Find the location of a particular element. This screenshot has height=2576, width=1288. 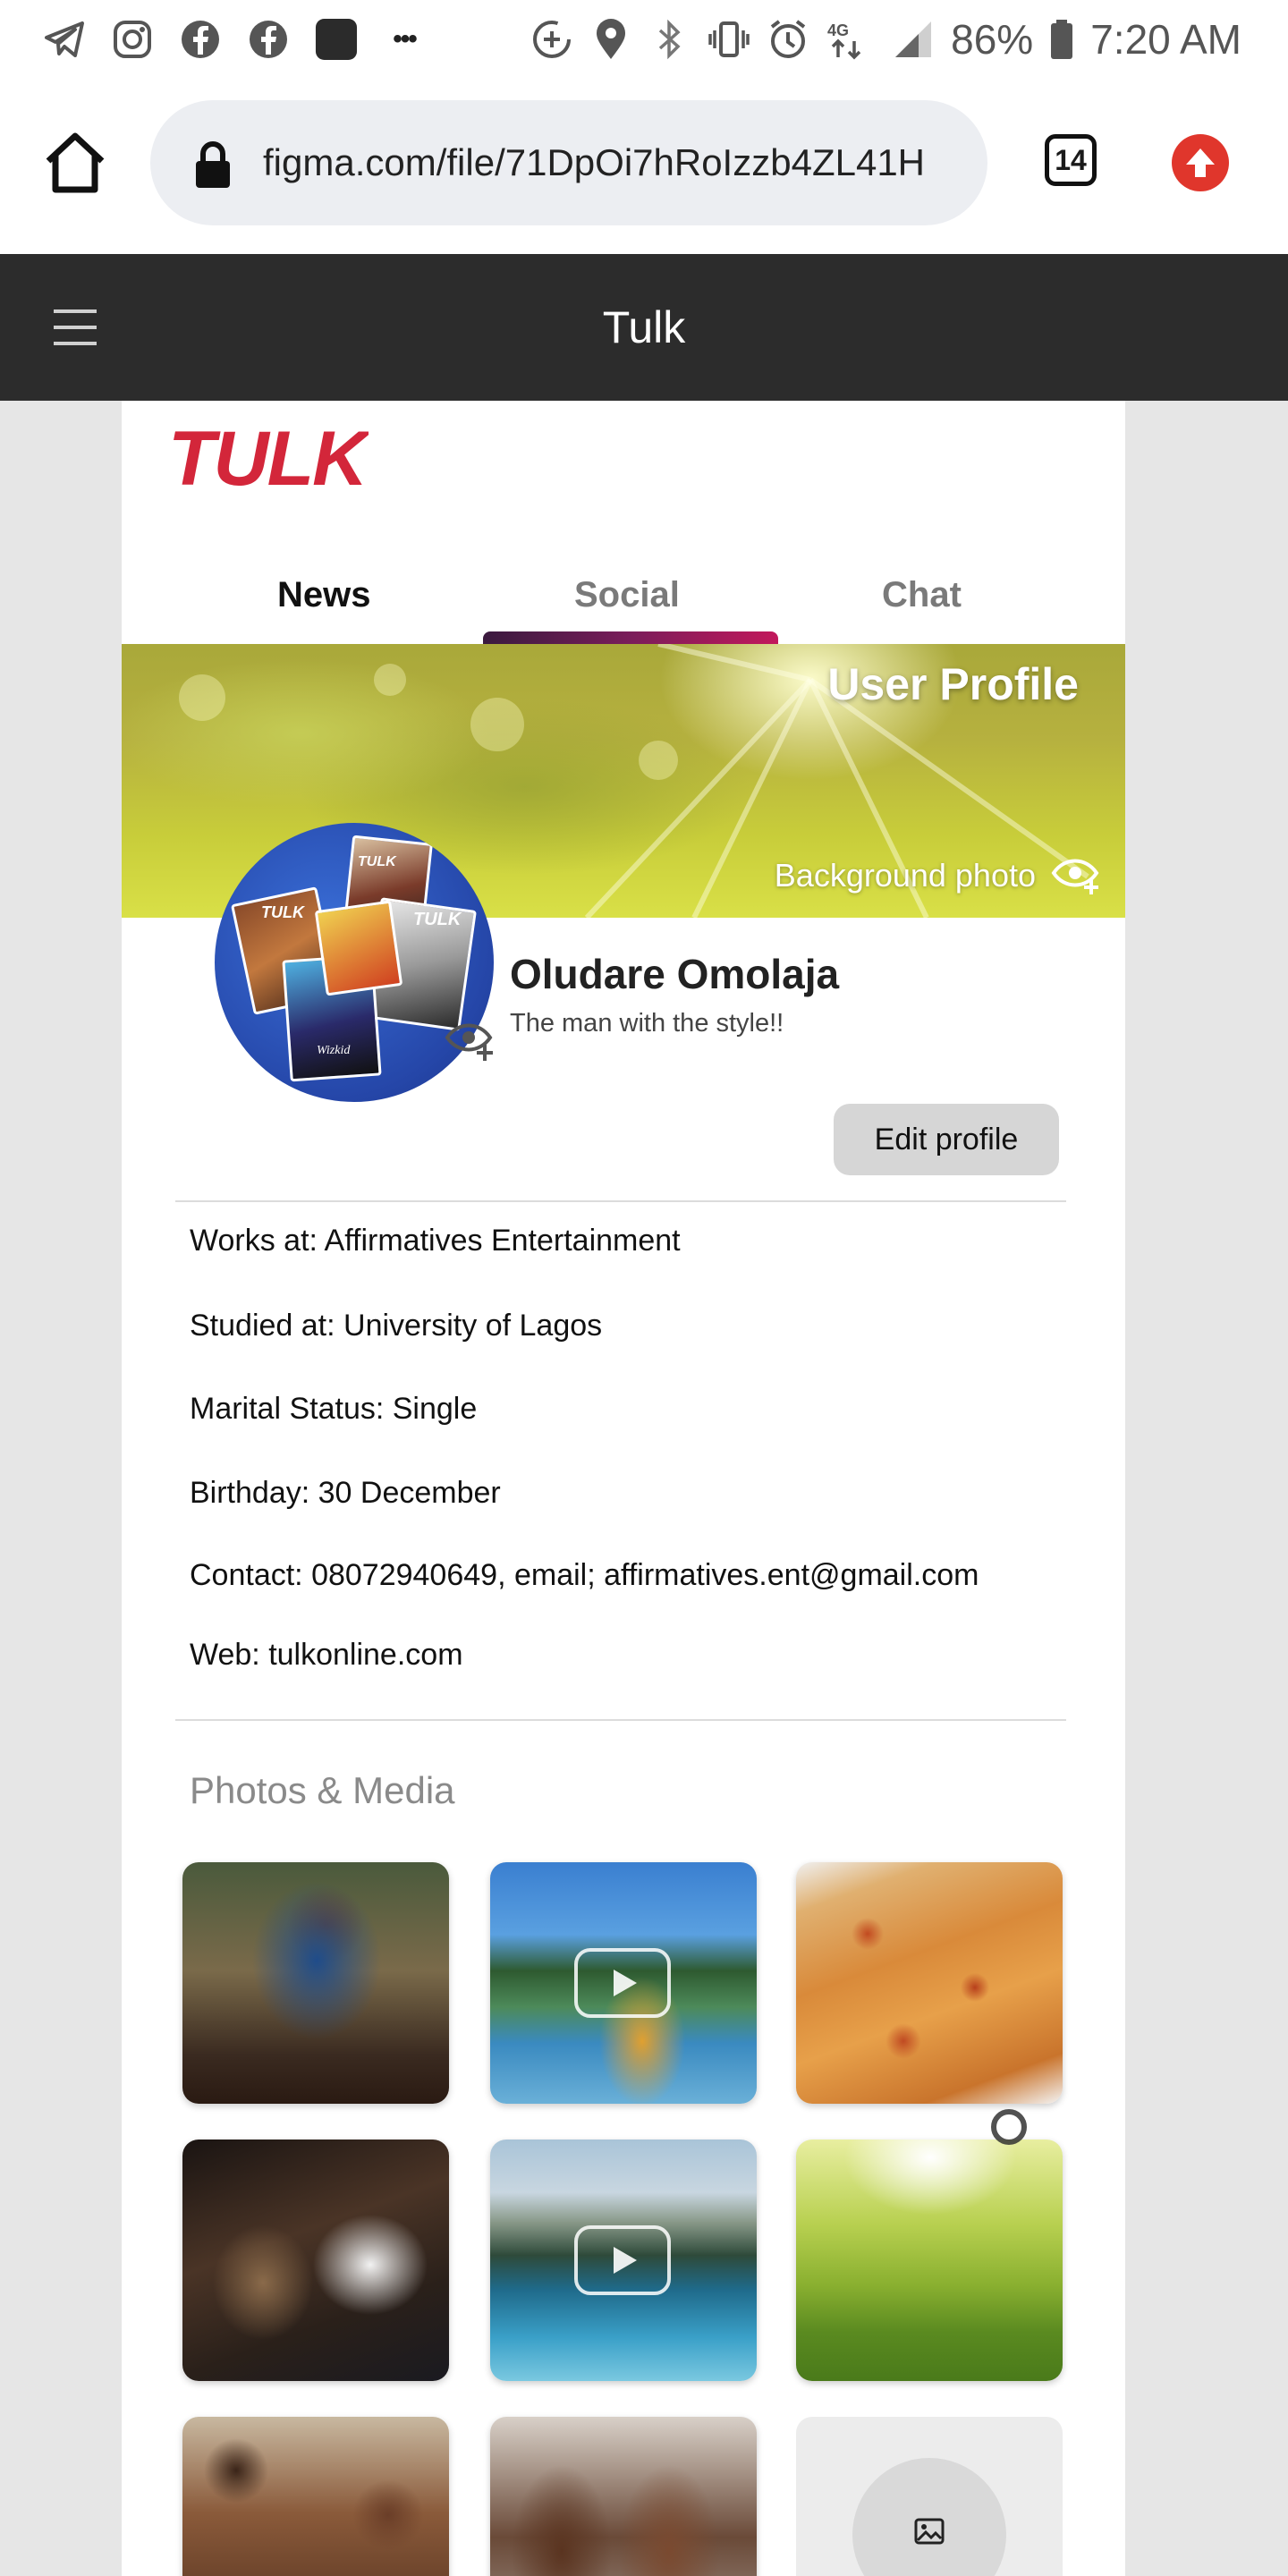

signal-icon is located at coordinates (913, 39).